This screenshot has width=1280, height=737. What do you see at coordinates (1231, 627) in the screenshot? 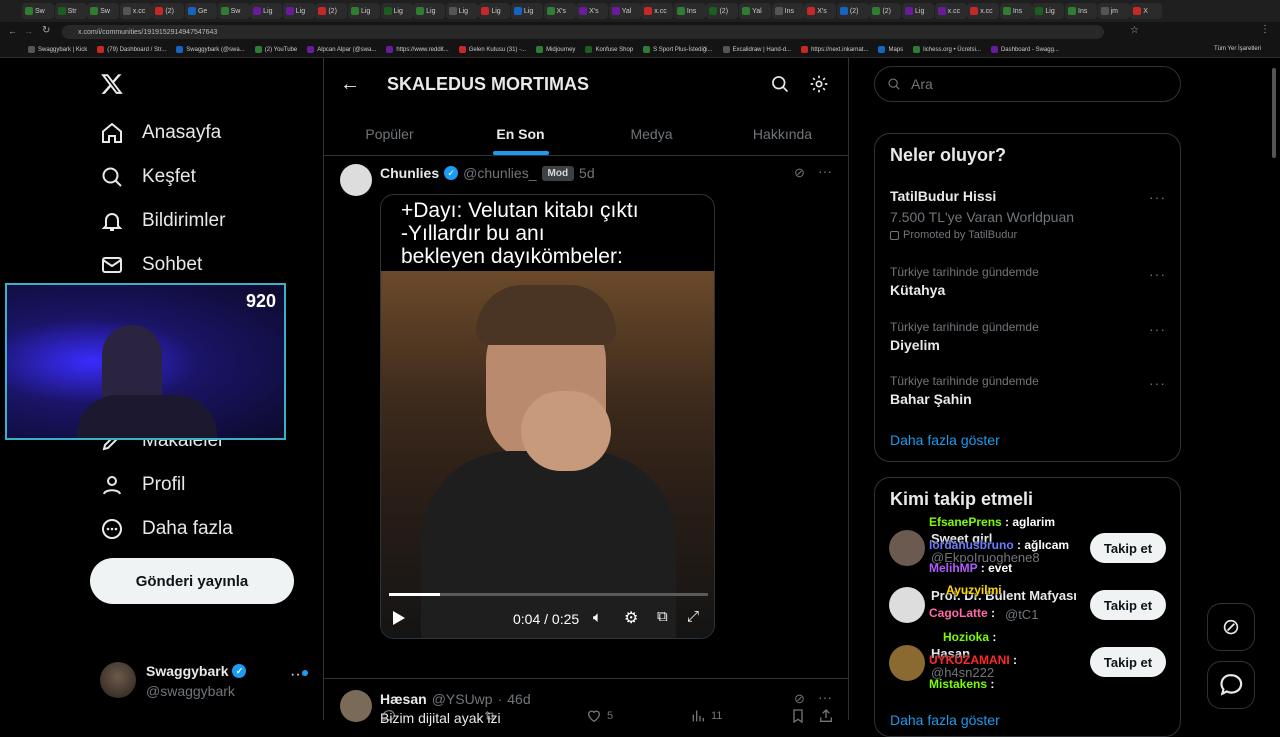
I see `grok-float-icon: ⊘` at bounding box center [1231, 627].